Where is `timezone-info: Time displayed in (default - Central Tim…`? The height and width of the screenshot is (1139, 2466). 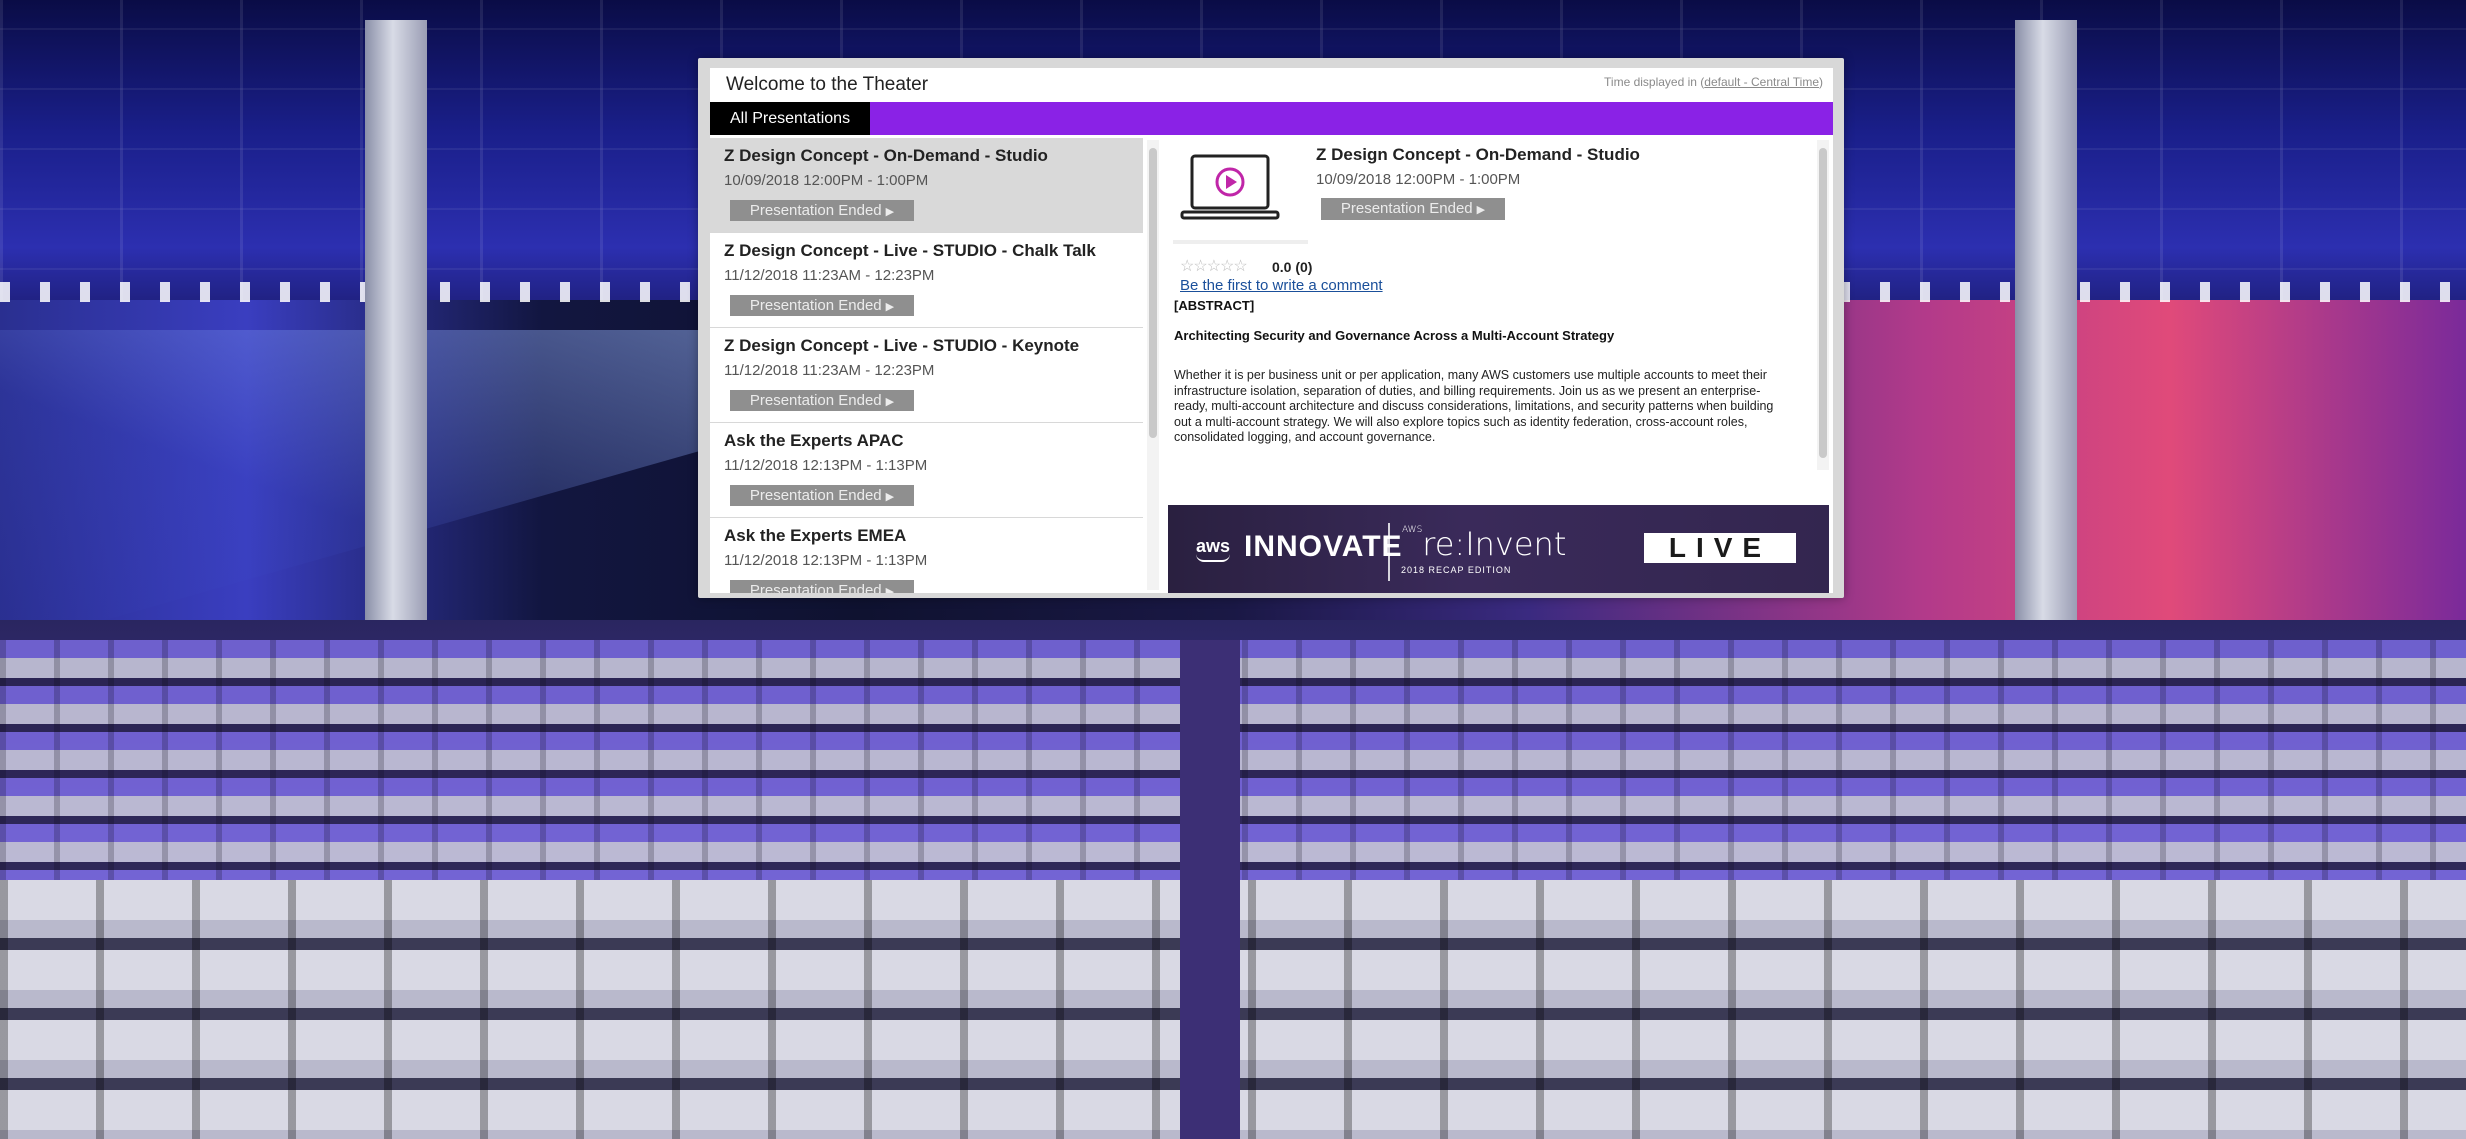
timezone-info: Time displayed in (default - Central Tim… is located at coordinates (1713, 82).